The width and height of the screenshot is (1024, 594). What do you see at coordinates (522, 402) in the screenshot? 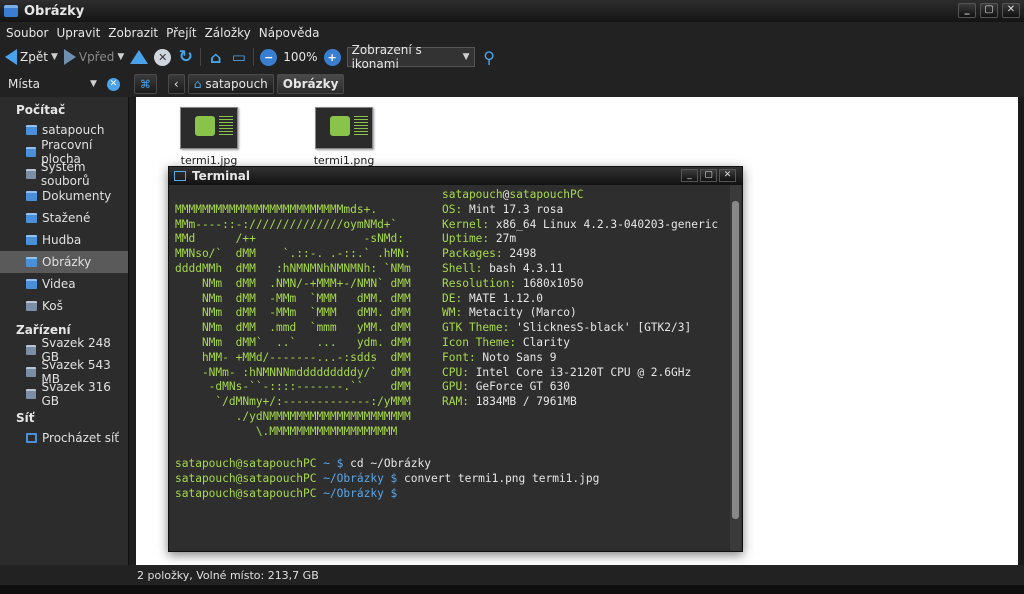
I see `system-info-value: 1834MB / 7961MB` at bounding box center [522, 402].